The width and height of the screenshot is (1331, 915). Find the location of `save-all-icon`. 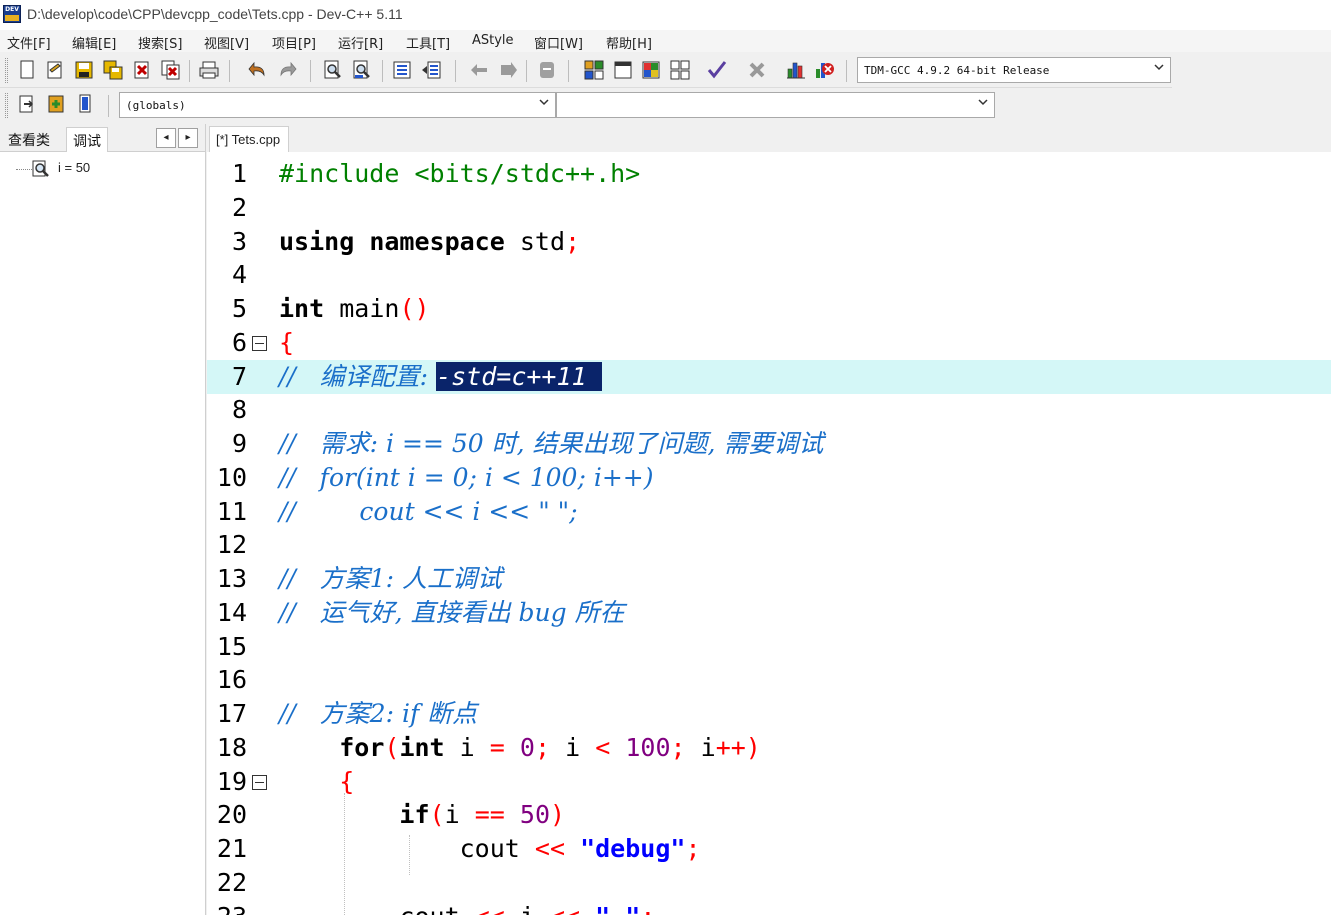

save-all-icon is located at coordinates (113, 70).